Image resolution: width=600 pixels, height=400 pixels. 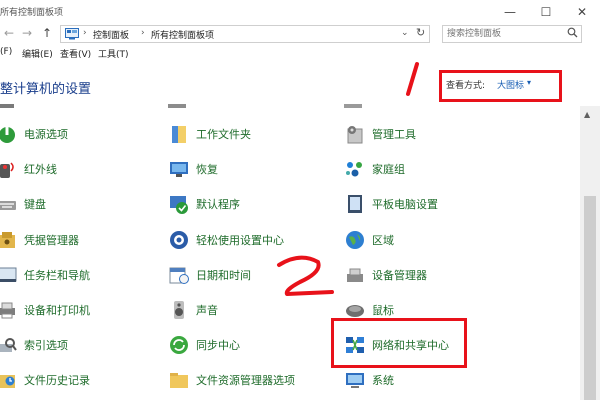 I want to click on annotation-number-two, so click(x=305, y=275).